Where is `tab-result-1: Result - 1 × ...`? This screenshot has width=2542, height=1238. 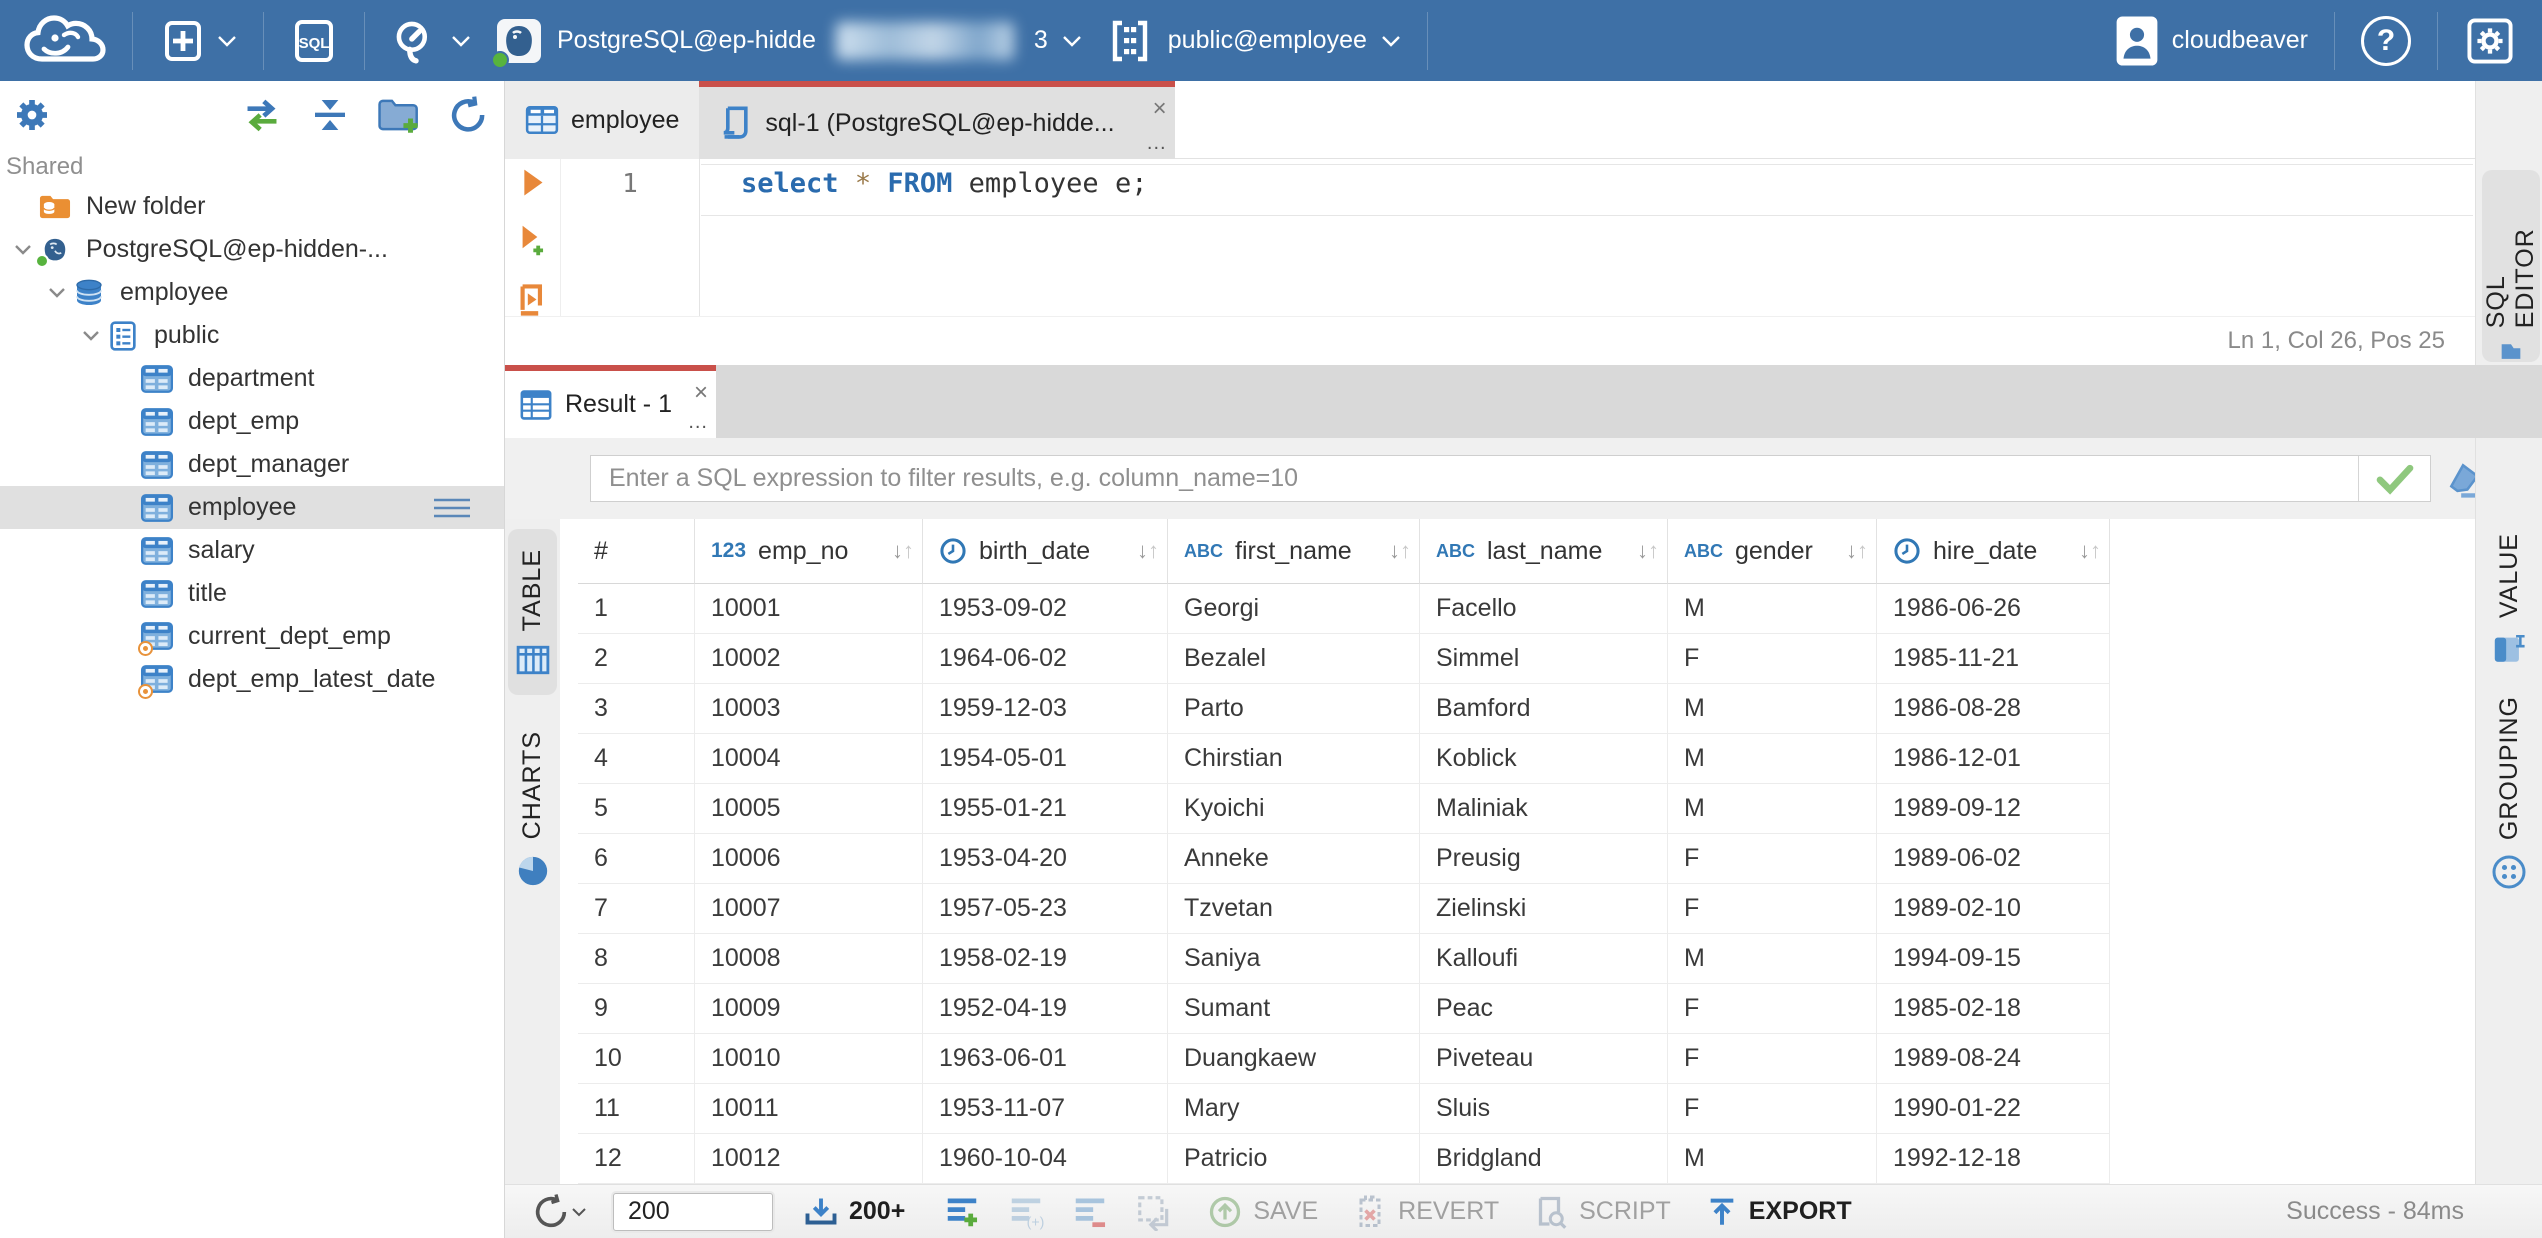 tab-result-1: Result - 1 × ... is located at coordinates (610, 401).